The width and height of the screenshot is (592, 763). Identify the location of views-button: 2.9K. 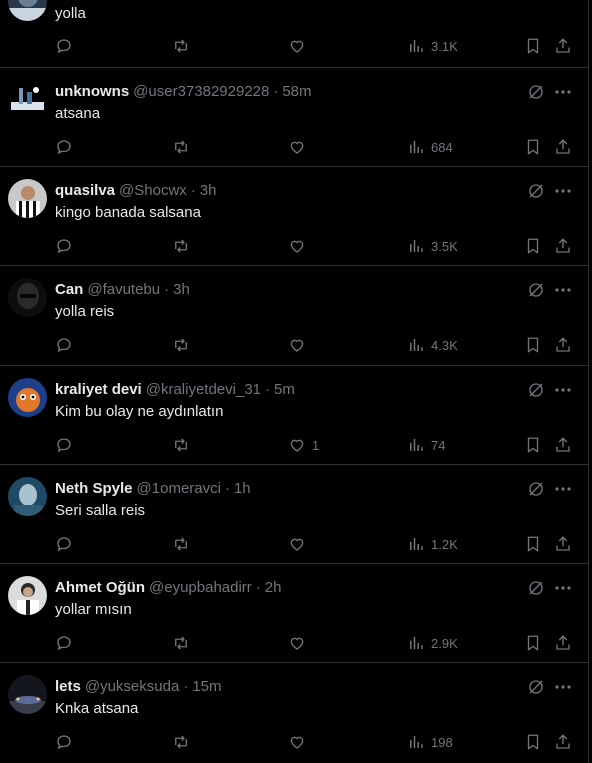
(432, 643).